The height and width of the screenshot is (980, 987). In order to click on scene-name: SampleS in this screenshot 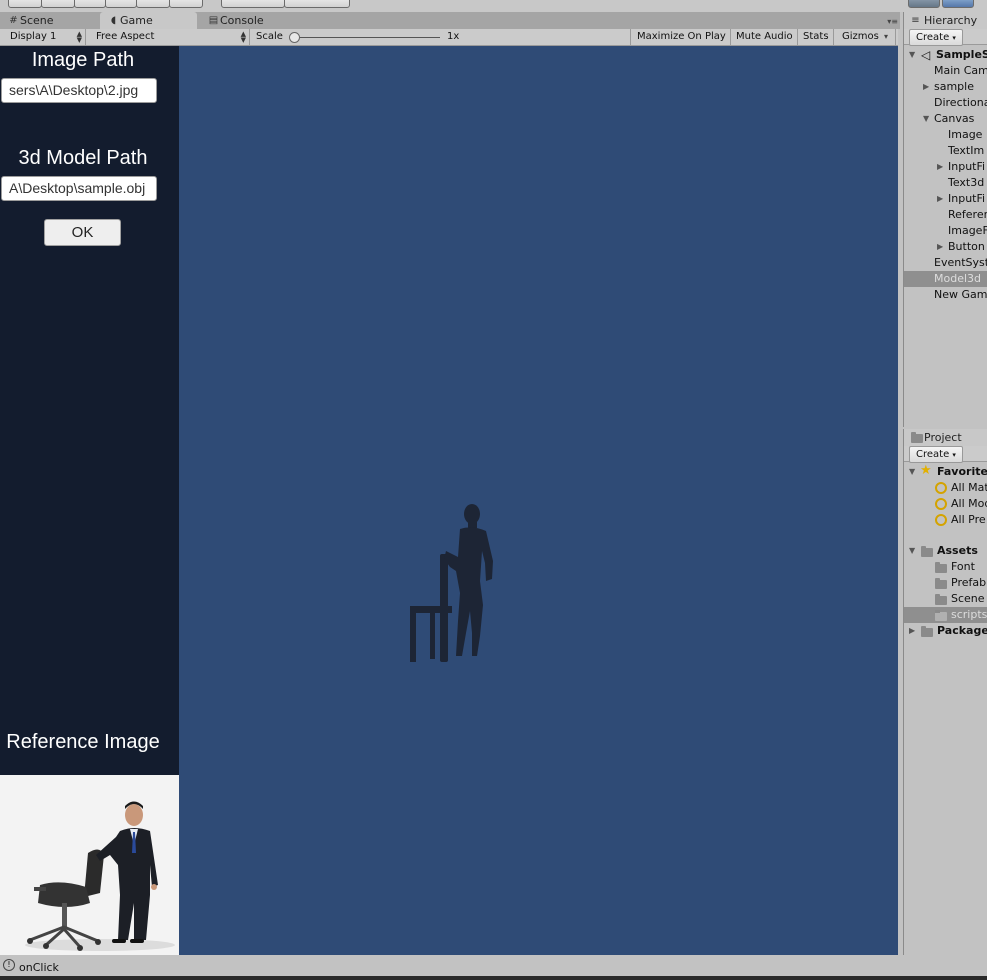, I will do `click(961, 54)`.